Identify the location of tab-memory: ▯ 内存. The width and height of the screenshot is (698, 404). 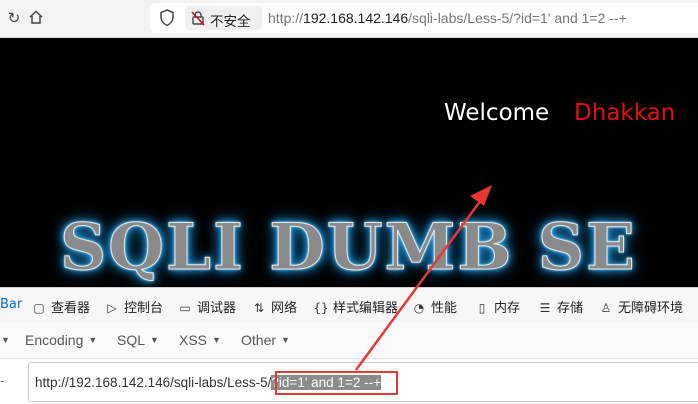
(497, 306).